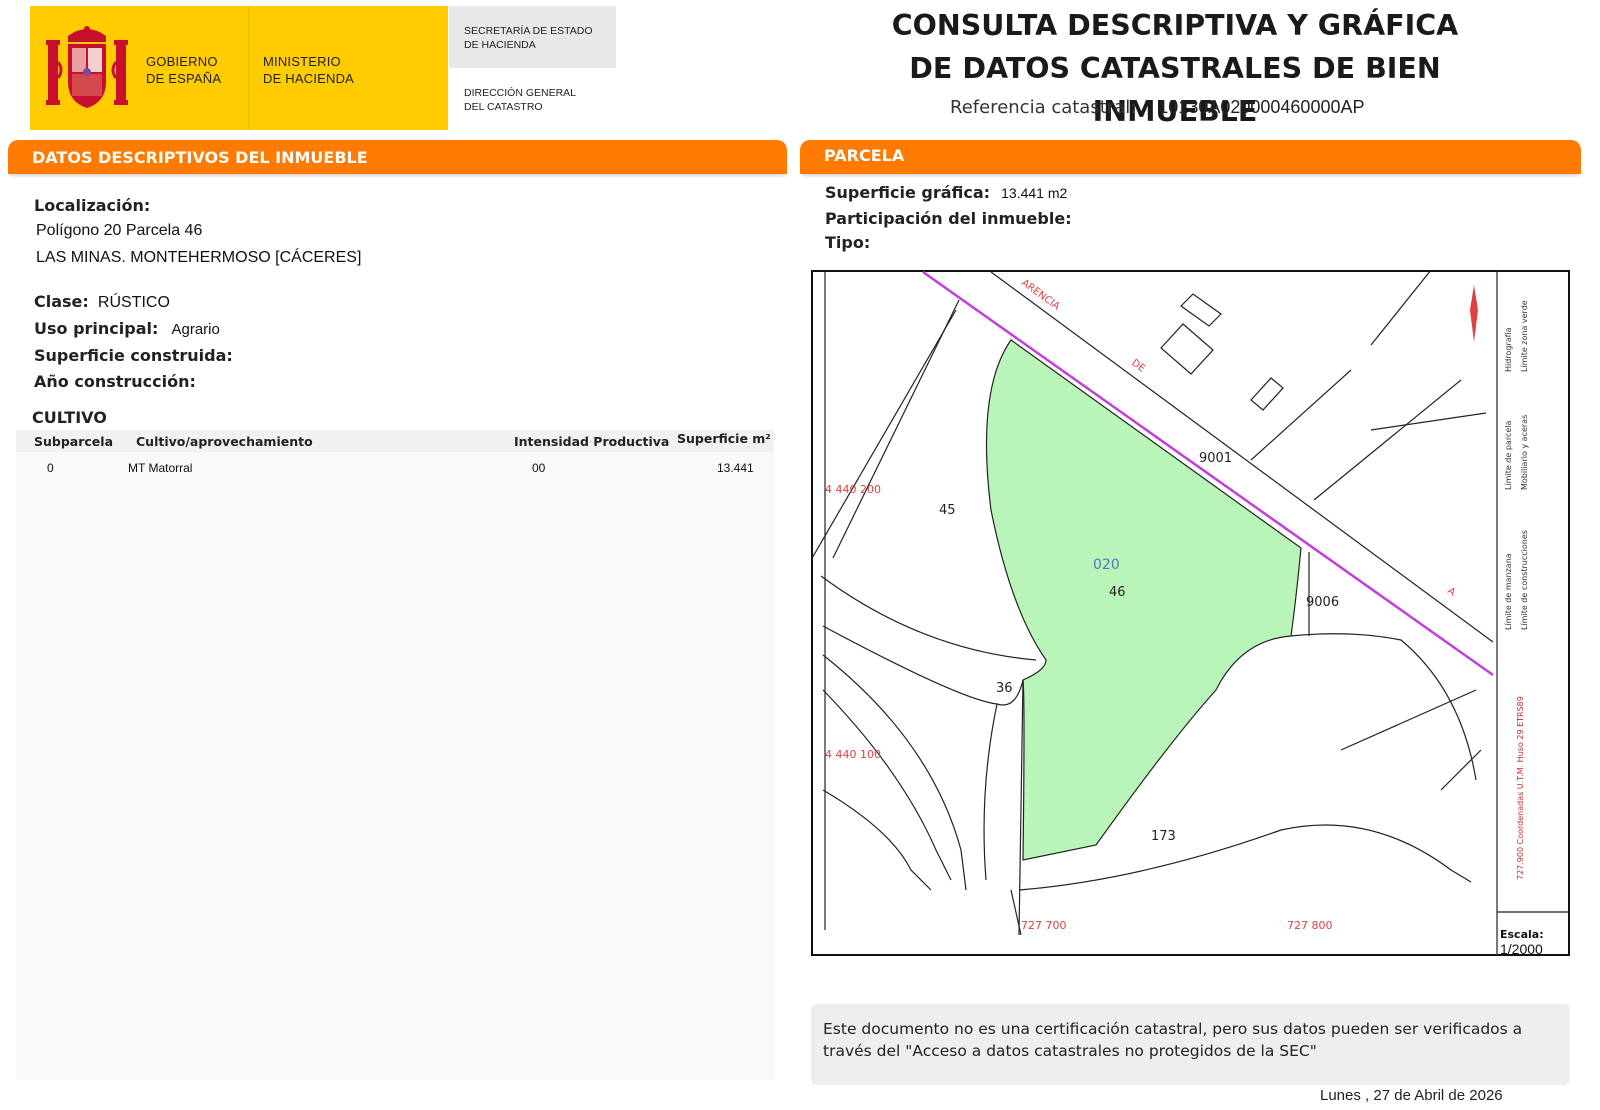 The height and width of the screenshot is (1110, 1600). What do you see at coordinates (503, 107) in the screenshot?
I see `direccion-line2: DEL CATASTRO` at bounding box center [503, 107].